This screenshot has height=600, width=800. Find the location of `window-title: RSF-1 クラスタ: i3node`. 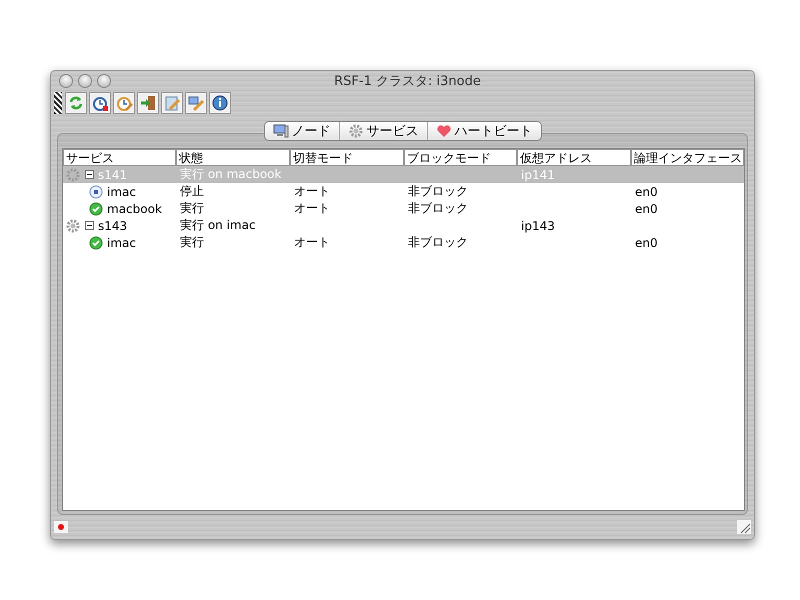

window-title: RSF-1 クラスタ: i3node is located at coordinates (407, 81).